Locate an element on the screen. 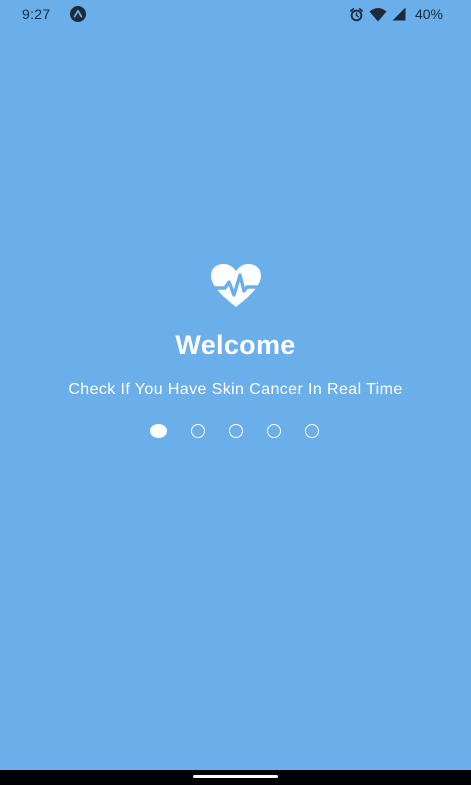 The height and width of the screenshot is (785, 471). home-gesture-handle is located at coordinates (235, 776).